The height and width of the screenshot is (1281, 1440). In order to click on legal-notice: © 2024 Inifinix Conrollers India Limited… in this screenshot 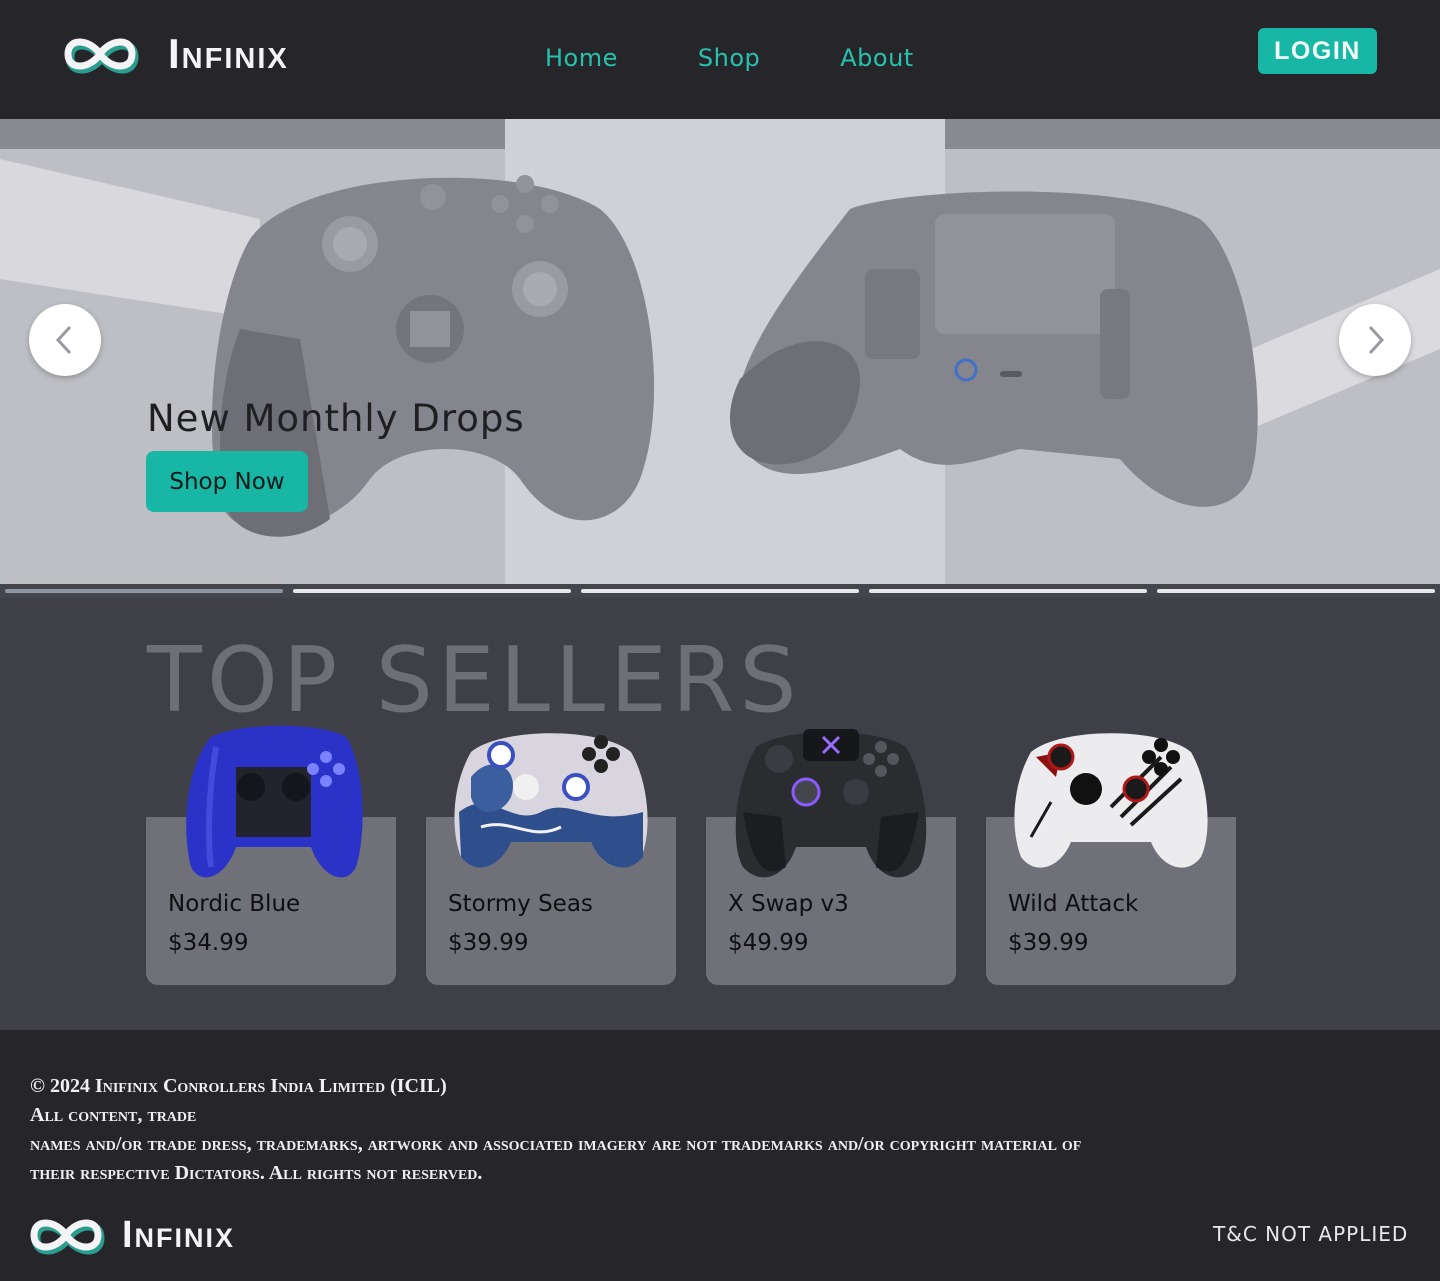, I will do `click(555, 1130)`.